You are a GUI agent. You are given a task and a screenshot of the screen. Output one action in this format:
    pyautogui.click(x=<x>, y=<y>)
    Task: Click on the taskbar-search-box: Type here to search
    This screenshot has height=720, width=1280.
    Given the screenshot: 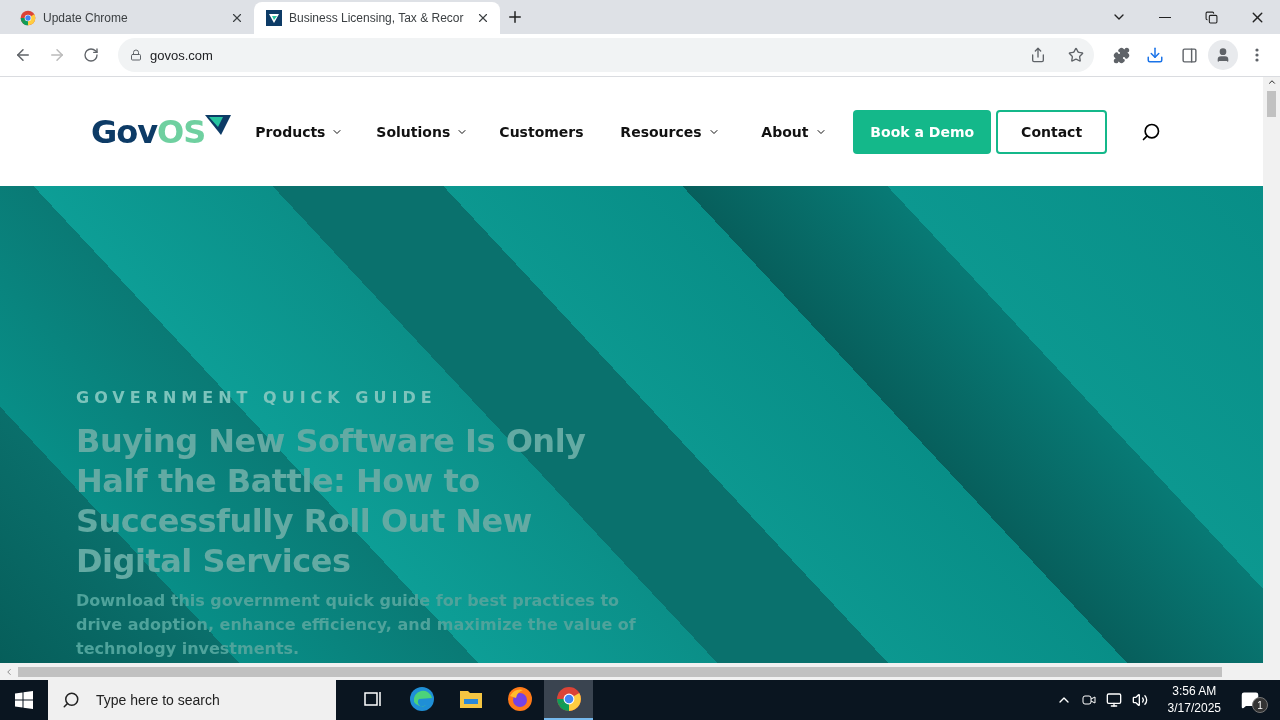 What is the action you would take?
    pyautogui.click(x=192, y=700)
    